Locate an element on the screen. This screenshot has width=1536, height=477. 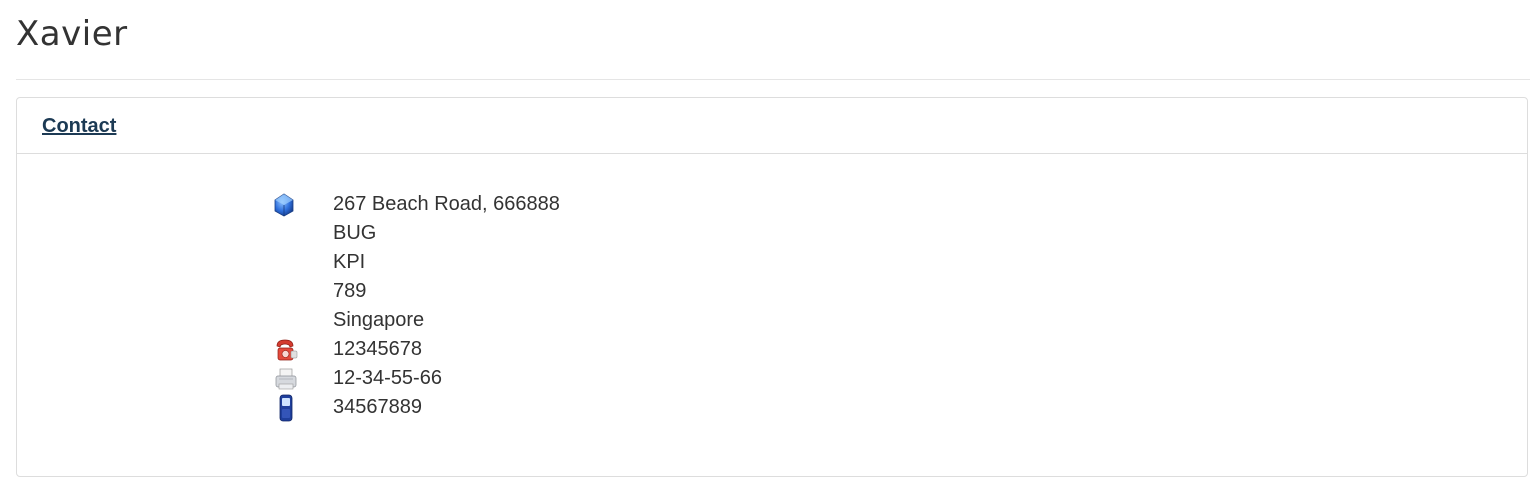
address-icon is located at coordinates (303, 204).